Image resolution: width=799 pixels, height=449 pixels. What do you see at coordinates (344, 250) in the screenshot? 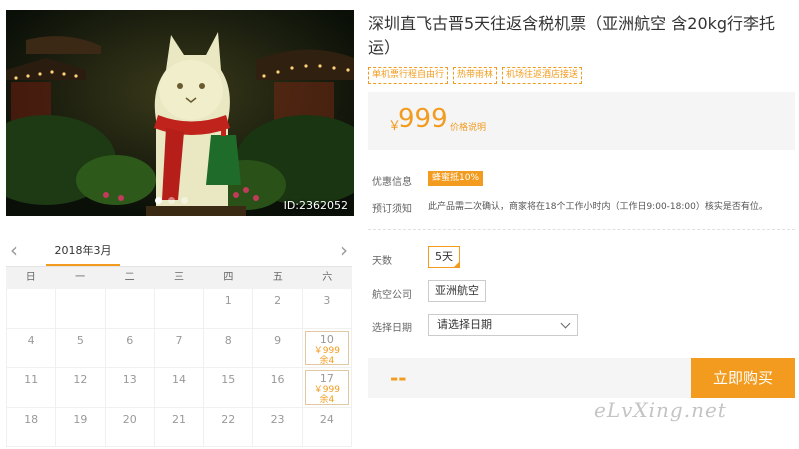
I see `chevron-right-icon: ›` at bounding box center [344, 250].